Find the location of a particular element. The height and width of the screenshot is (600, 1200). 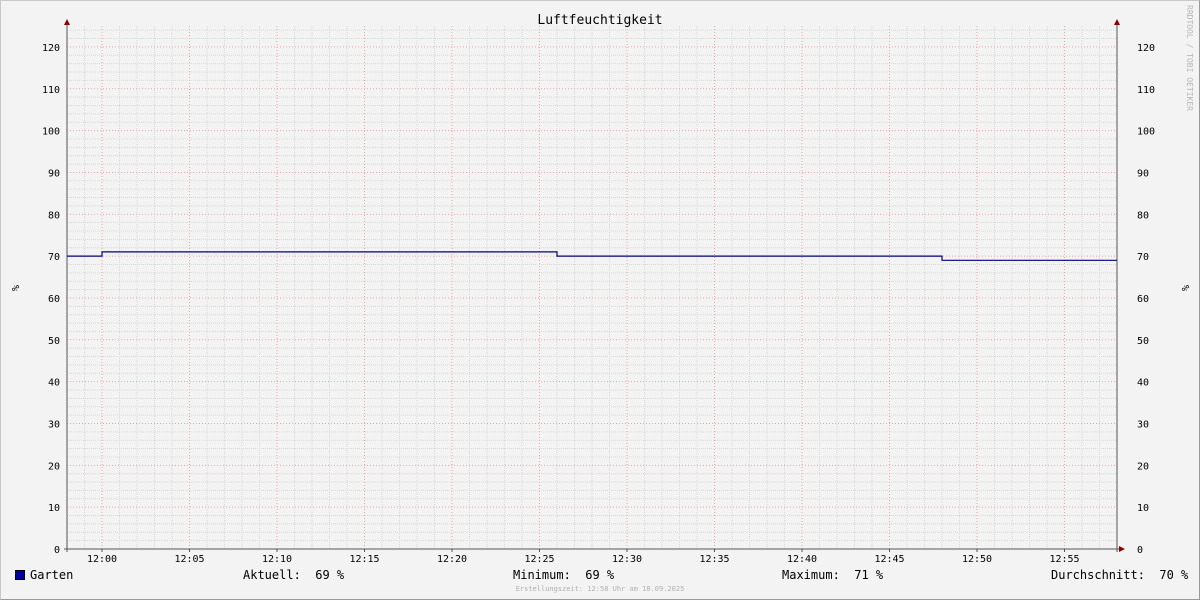

y-axis-label-right: % is located at coordinates (1184, 288).